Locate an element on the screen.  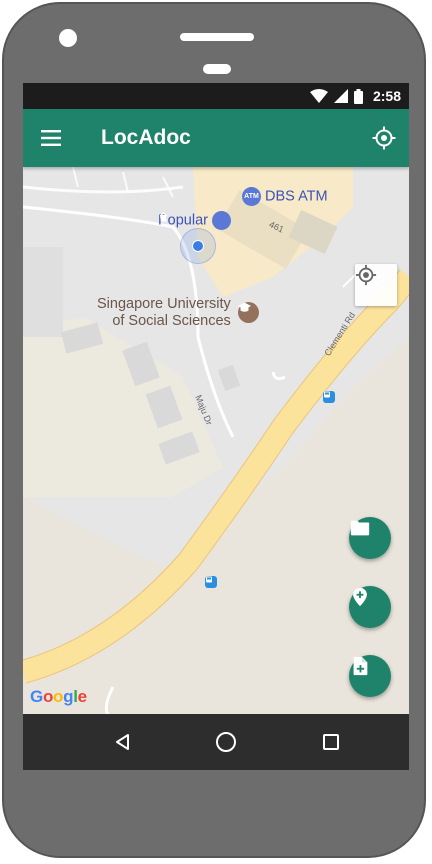
home-button is located at coordinates (226, 742).